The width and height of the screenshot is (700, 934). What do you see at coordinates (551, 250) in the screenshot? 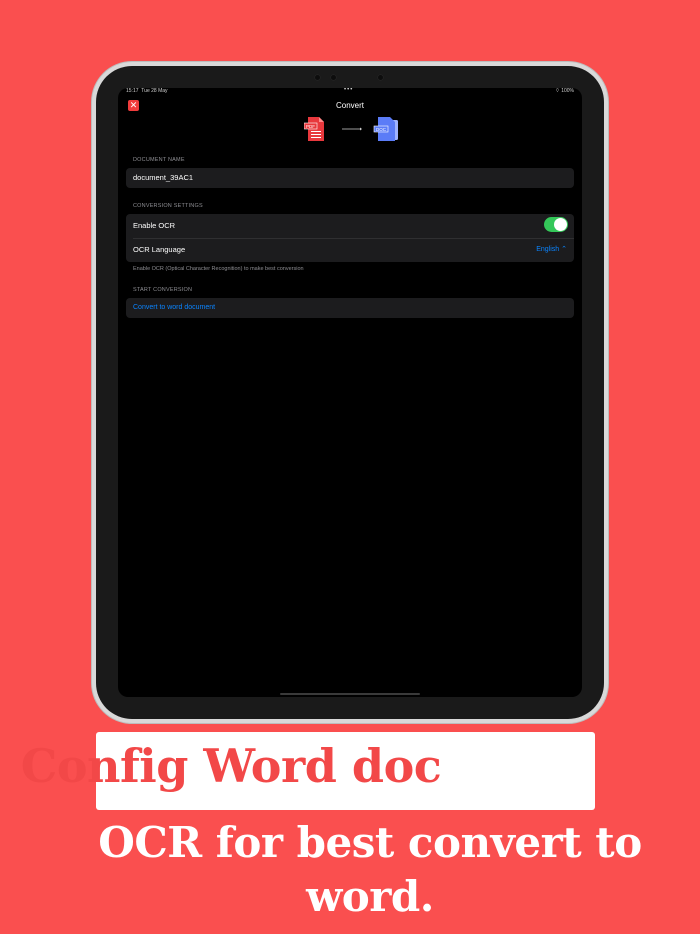
I see `ocr-language-select: English ⌃` at bounding box center [551, 250].